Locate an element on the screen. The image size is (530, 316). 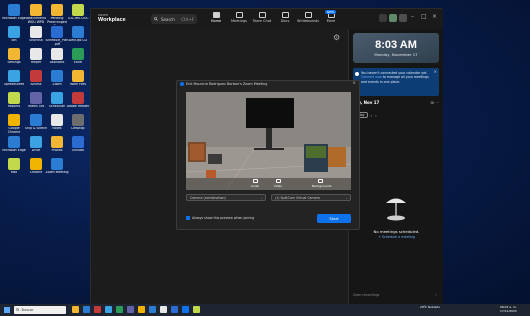
desktop-icon: Adobe Reader is located at coordinates (78, 102).